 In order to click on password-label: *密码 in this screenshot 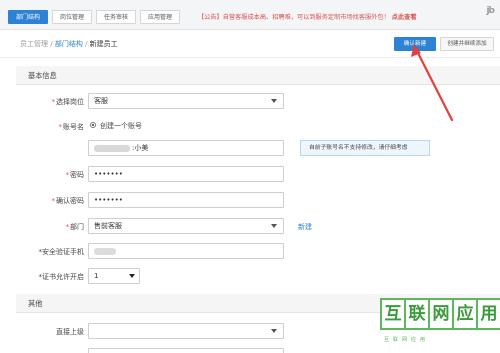, I will do `click(75, 175)`.